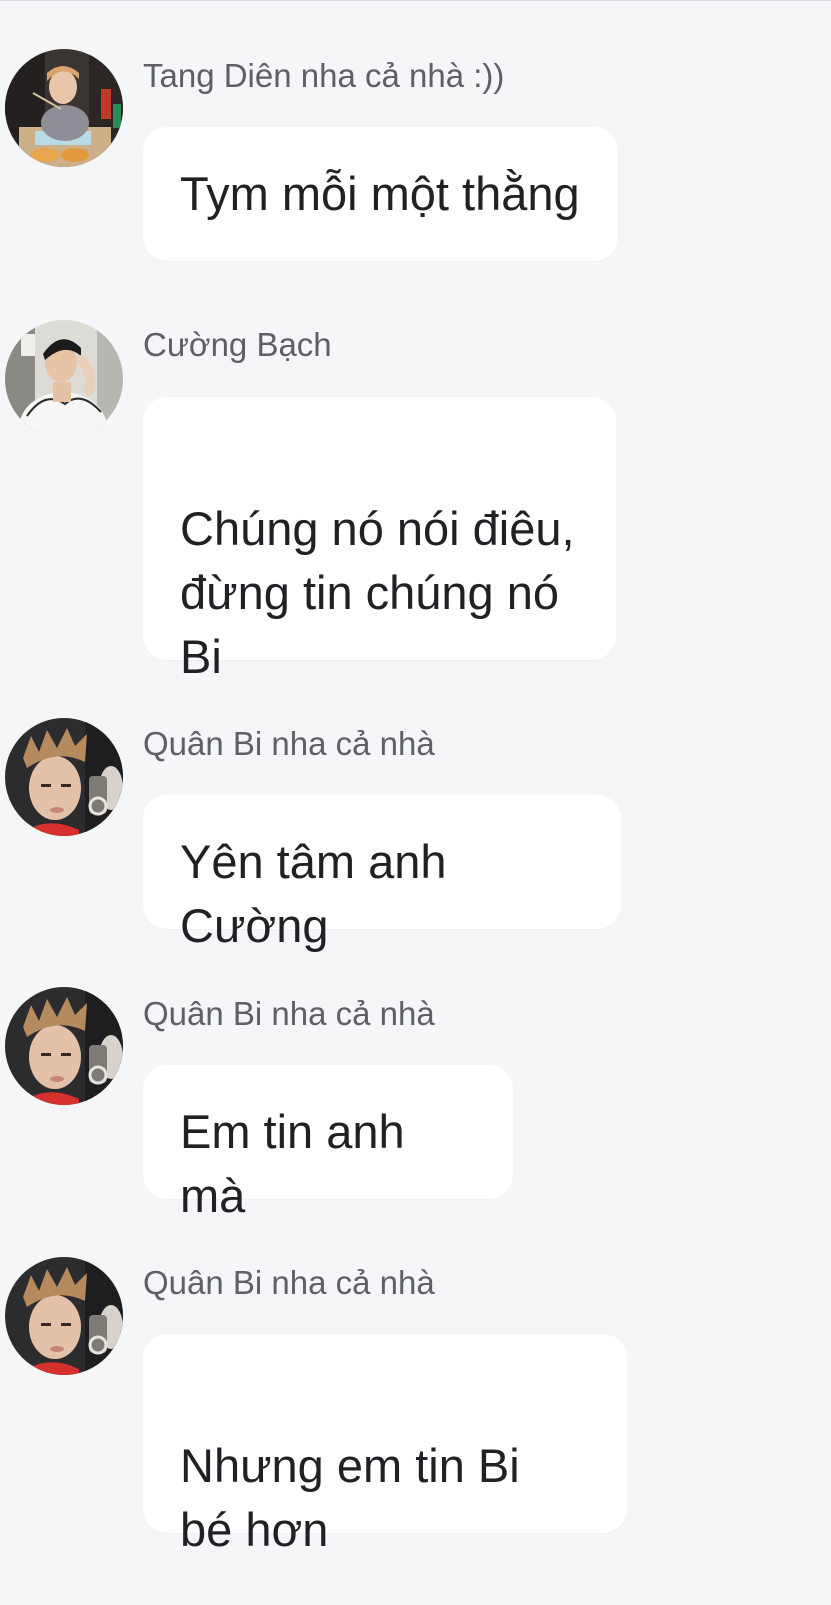 The image size is (831, 1605). Describe the element at coordinates (237, 344) in the screenshot. I see `sender-name: Cường Bạch` at that location.